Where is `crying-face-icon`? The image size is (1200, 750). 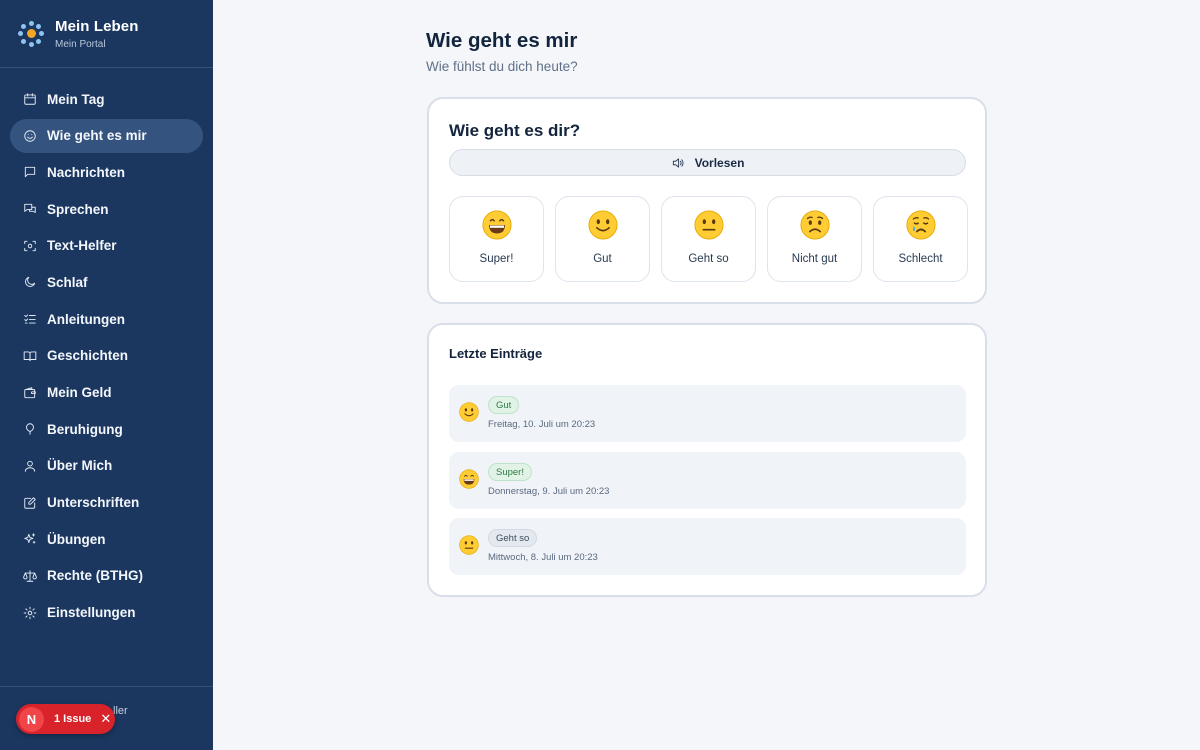
crying-face-icon is located at coordinates (920, 225).